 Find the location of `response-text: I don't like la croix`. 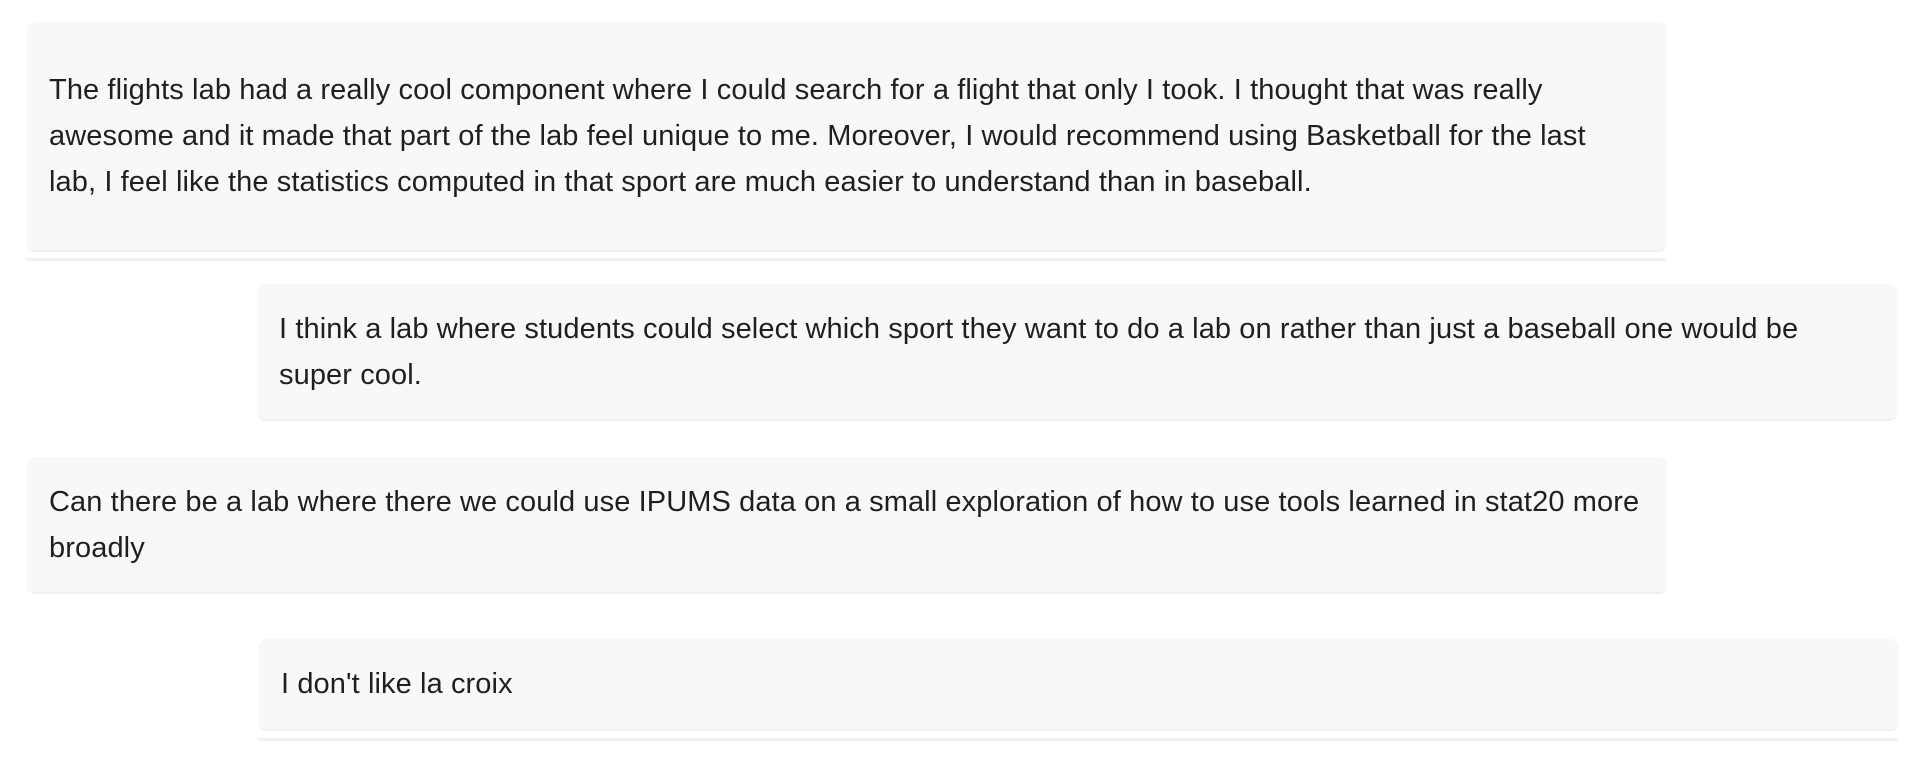

response-text: I don't like la croix is located at coordinates (397, 684).